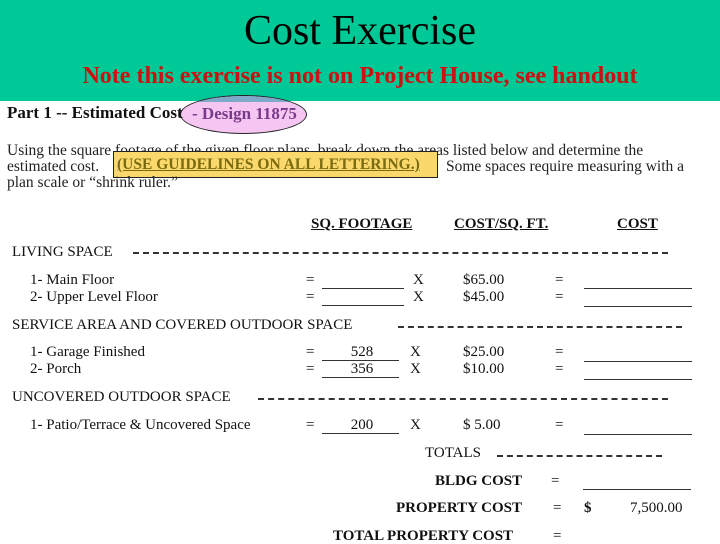 This screenshot has width=720, height=544. Describe the element at coordinates (637, 489) in the screenshot. I see `bldg-cost-blank` at that location.